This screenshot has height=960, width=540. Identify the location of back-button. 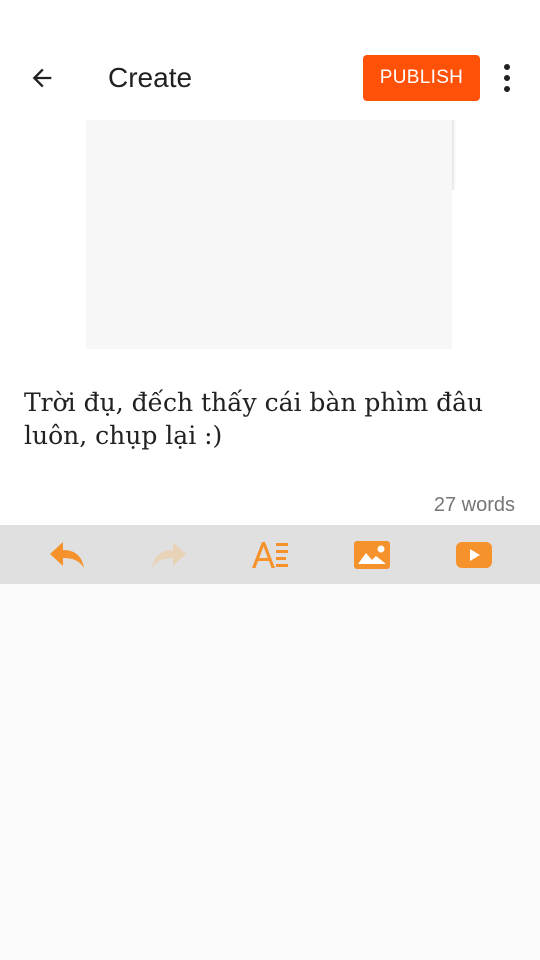
(42, 78).